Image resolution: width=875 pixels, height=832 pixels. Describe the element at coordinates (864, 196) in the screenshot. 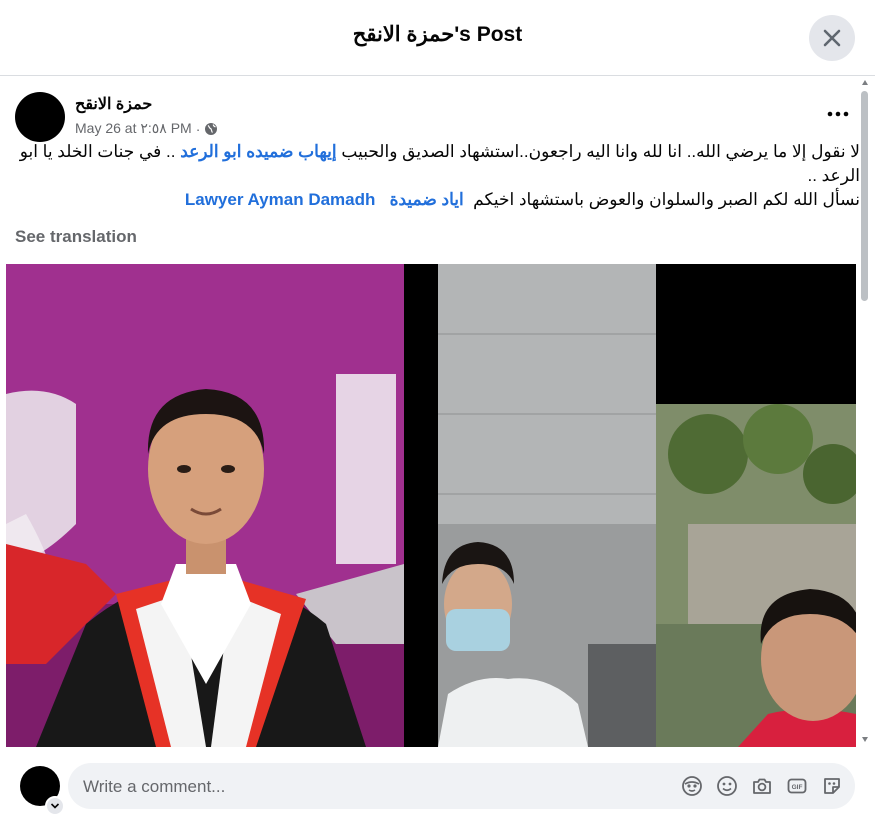

I see `scrollbar-thumb` at that location.